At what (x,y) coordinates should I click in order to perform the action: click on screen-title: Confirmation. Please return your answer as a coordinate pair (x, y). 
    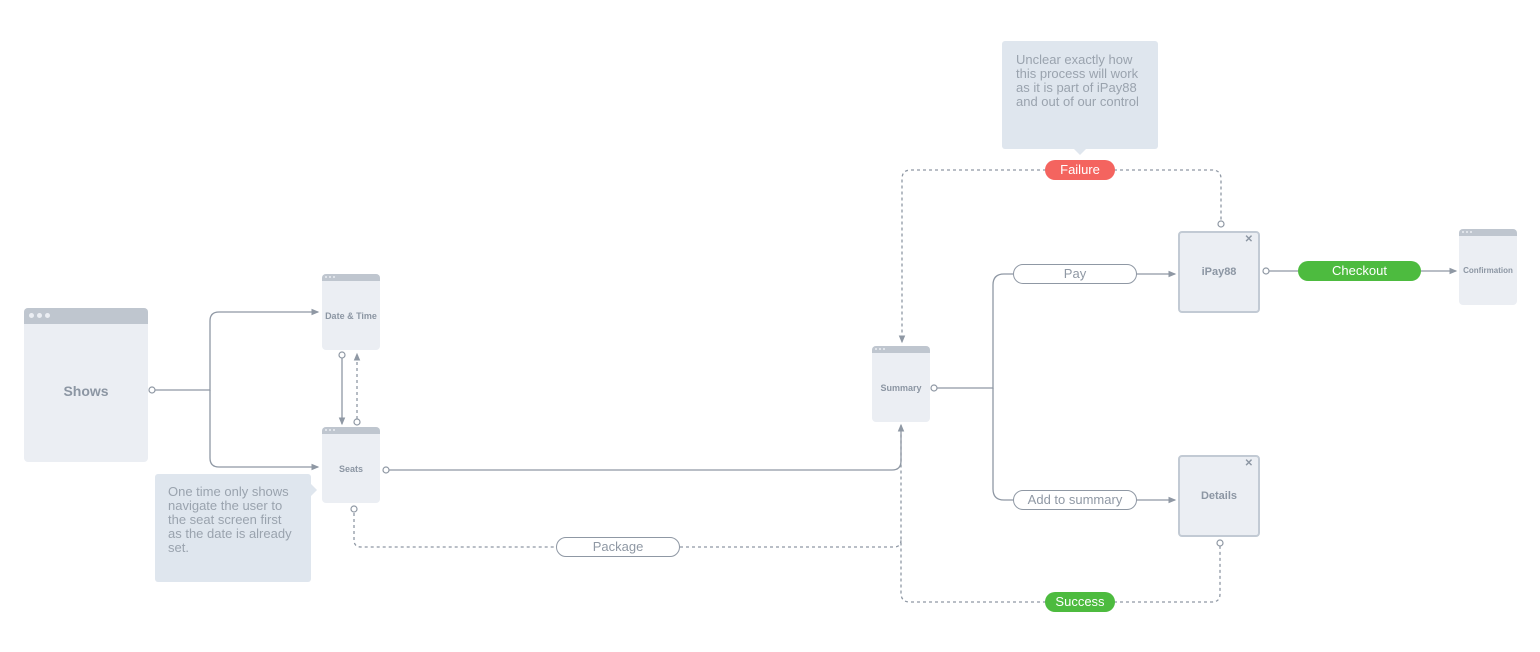
    Looking at the image, I should click on (1488, 270).